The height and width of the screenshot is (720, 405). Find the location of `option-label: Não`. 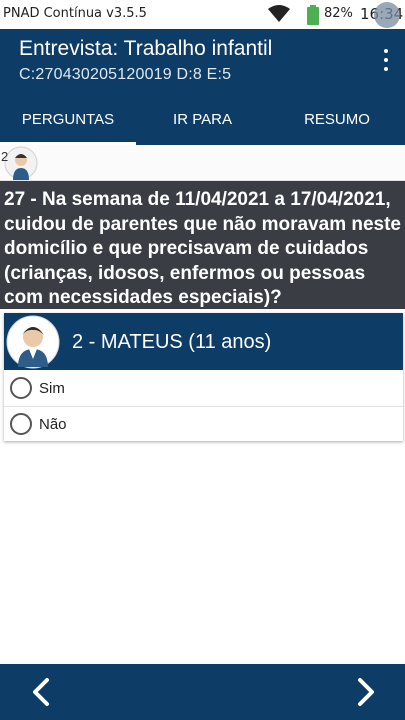

option-label: Não is located at coordinates (53, 424).